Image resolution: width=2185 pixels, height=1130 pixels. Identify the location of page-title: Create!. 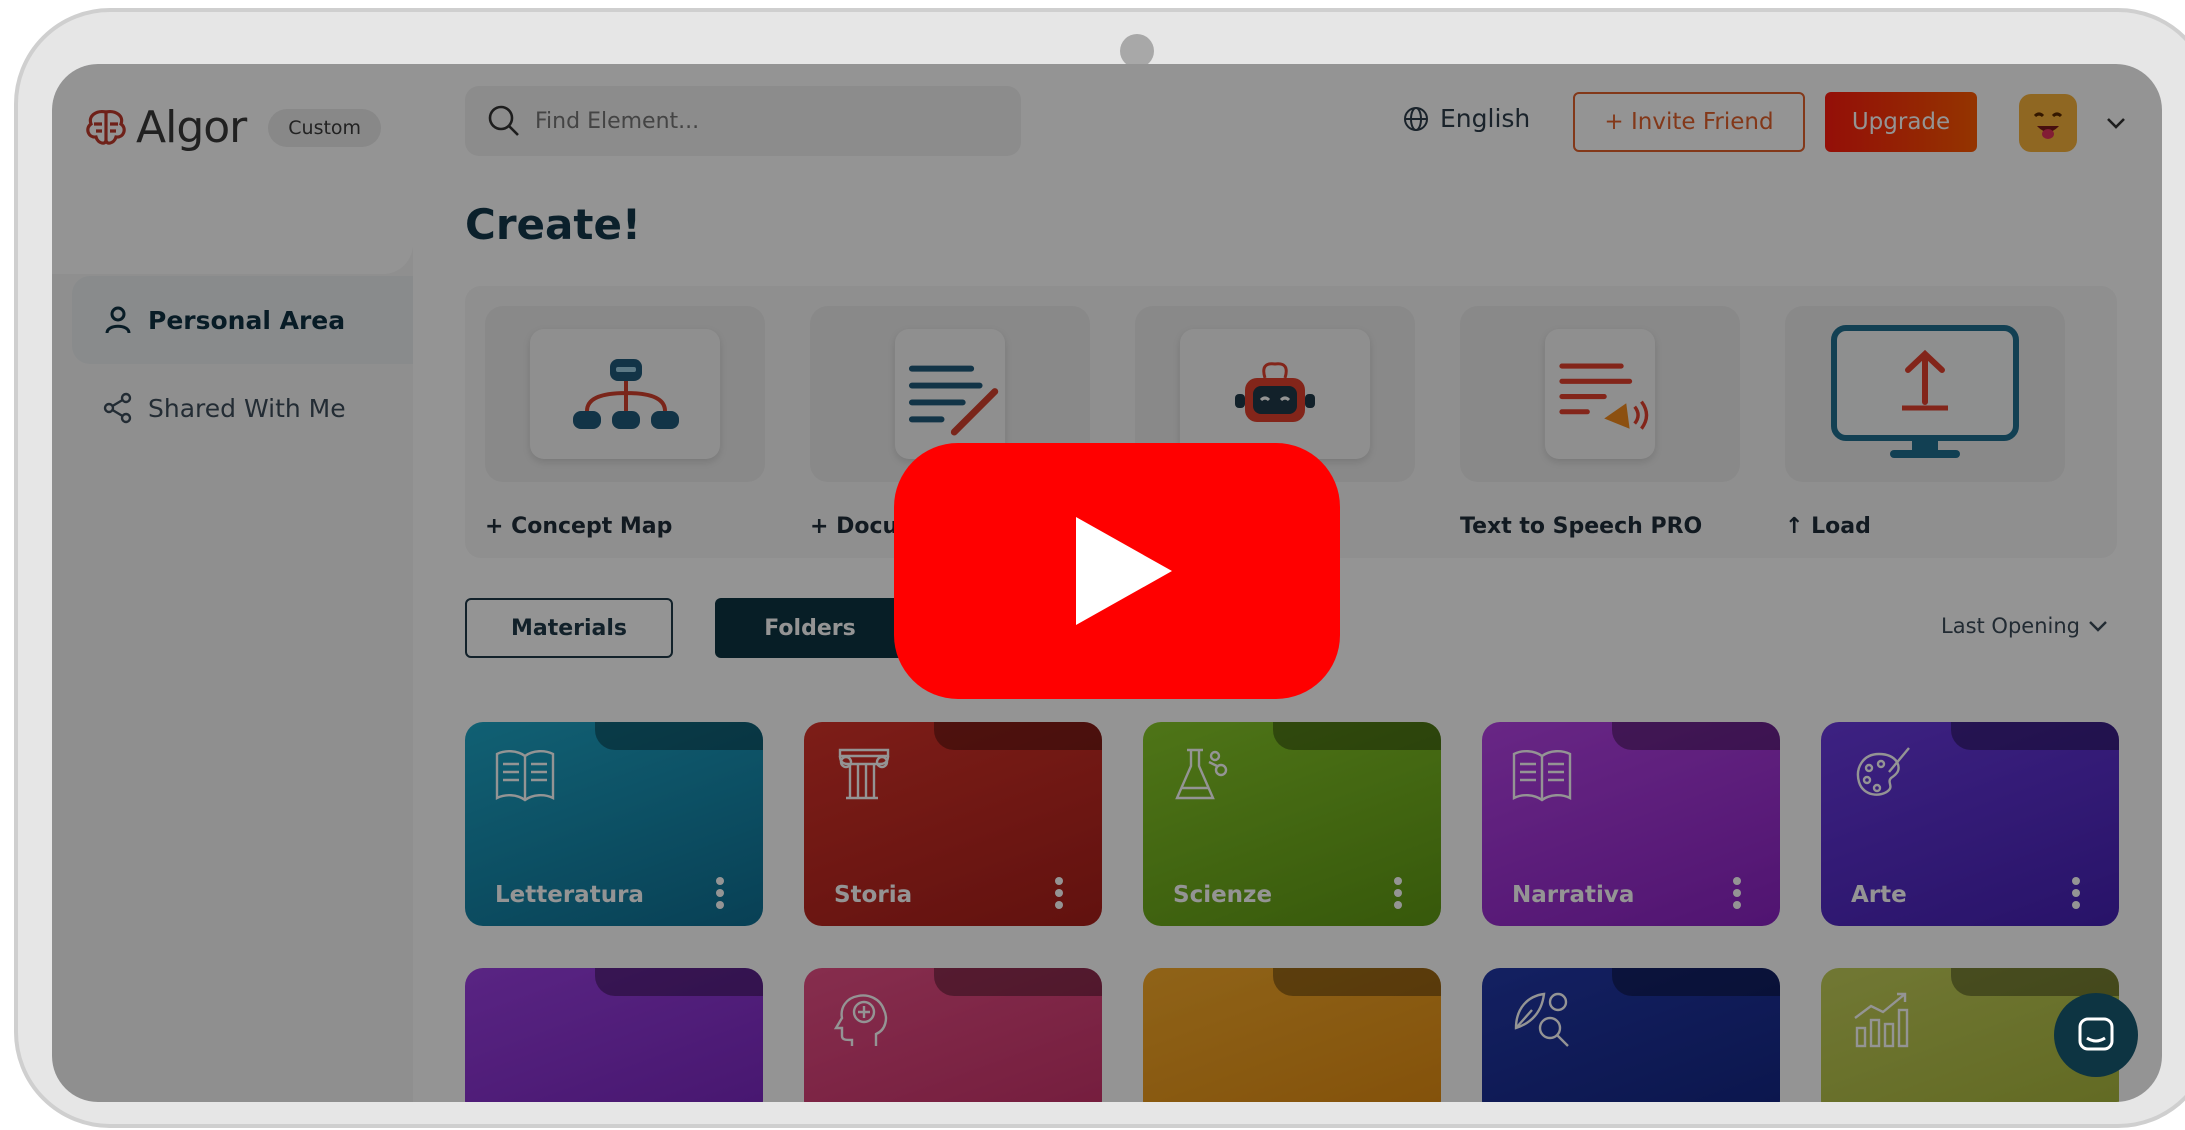
(553, 224).